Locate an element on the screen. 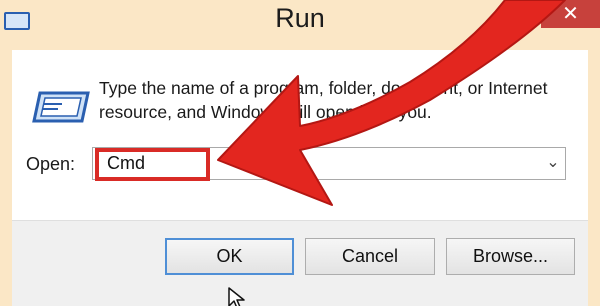 The height and width of the screenshot is (306, 600). chevron-down-icon: ⌄ is located at coordinates (553, 163).